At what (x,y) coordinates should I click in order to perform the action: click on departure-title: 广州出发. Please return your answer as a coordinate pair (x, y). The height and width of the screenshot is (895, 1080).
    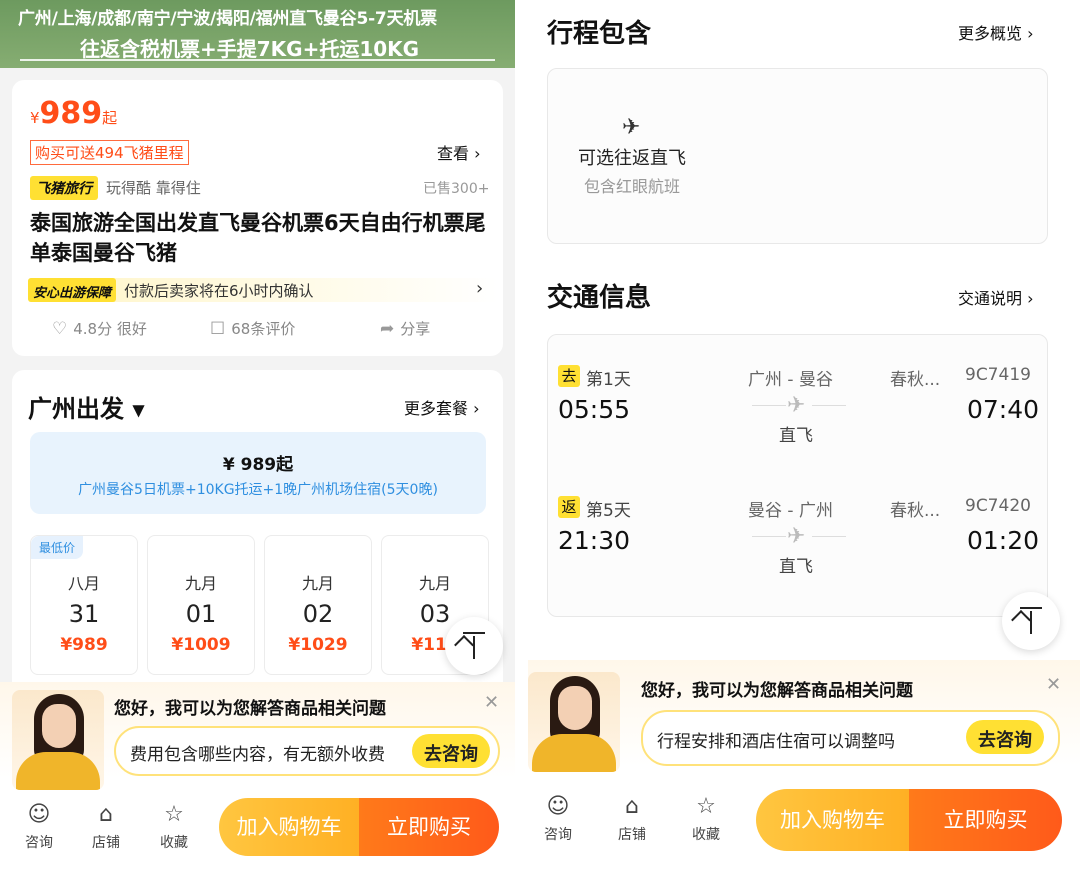
    Looking at the image, I should click on (76, 409).